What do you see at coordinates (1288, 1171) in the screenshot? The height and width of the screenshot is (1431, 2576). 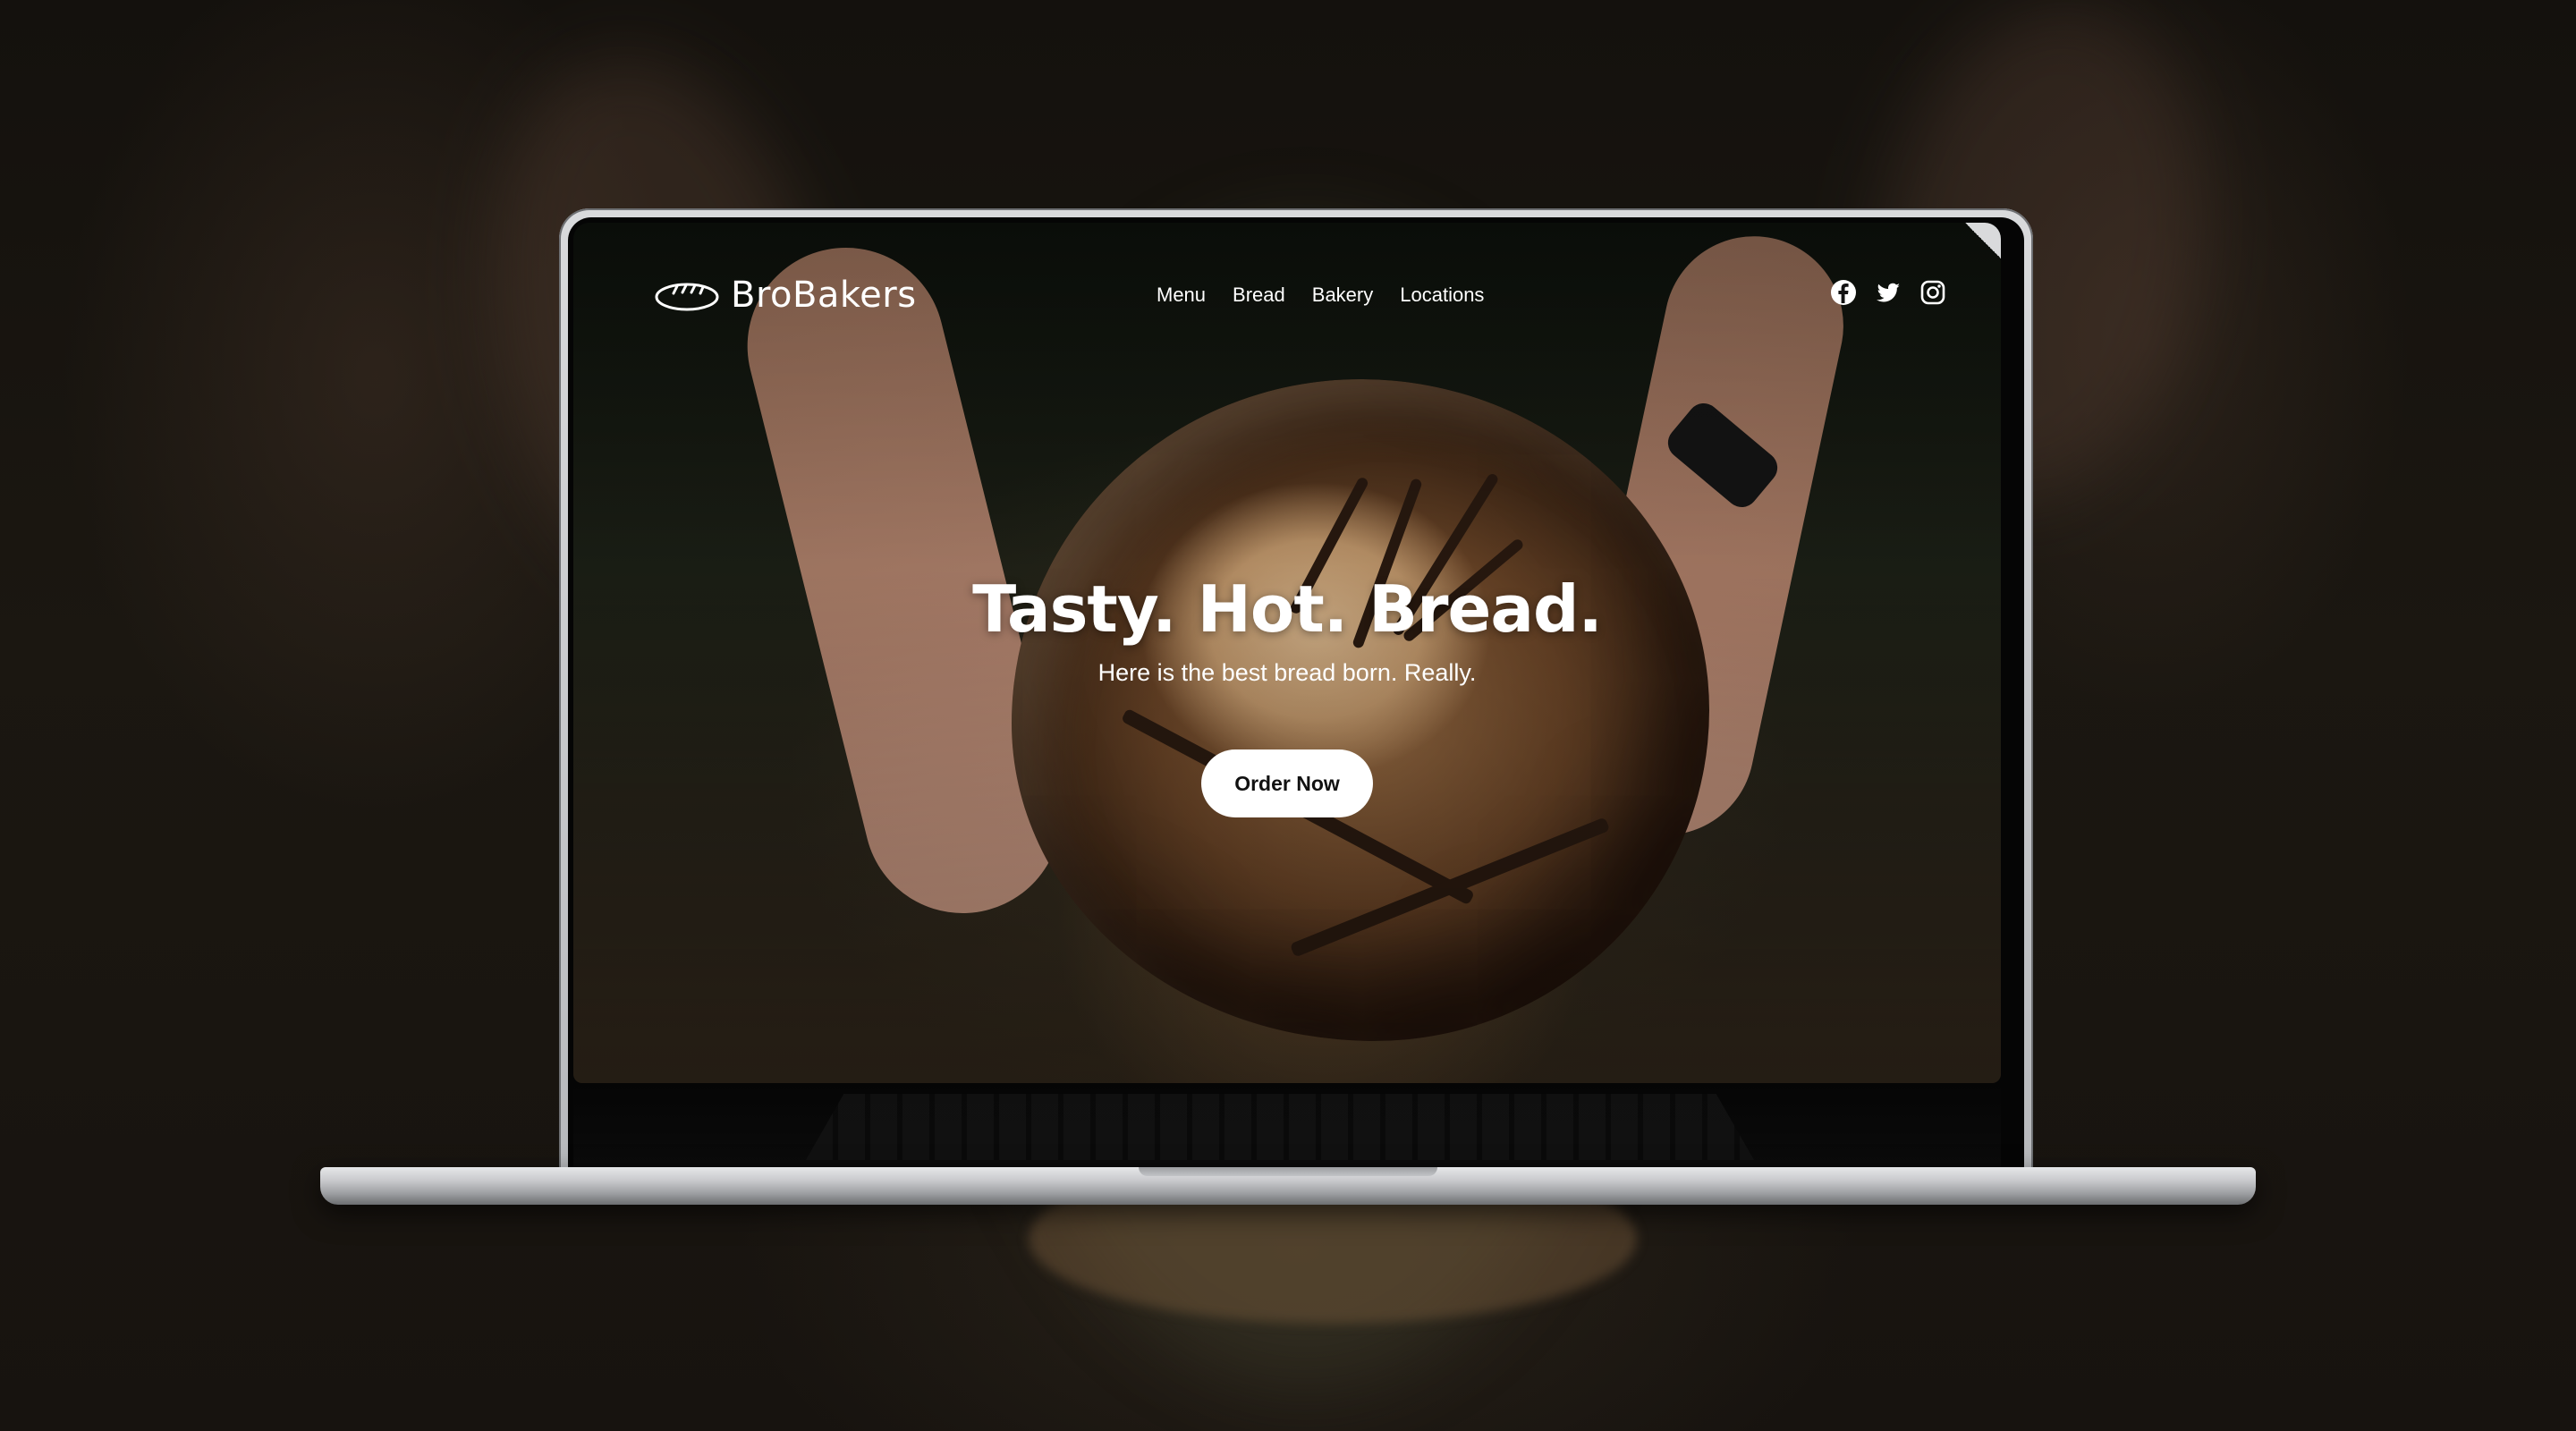 I see `laptop-base-notch` at bounding box center [1288, 1171].